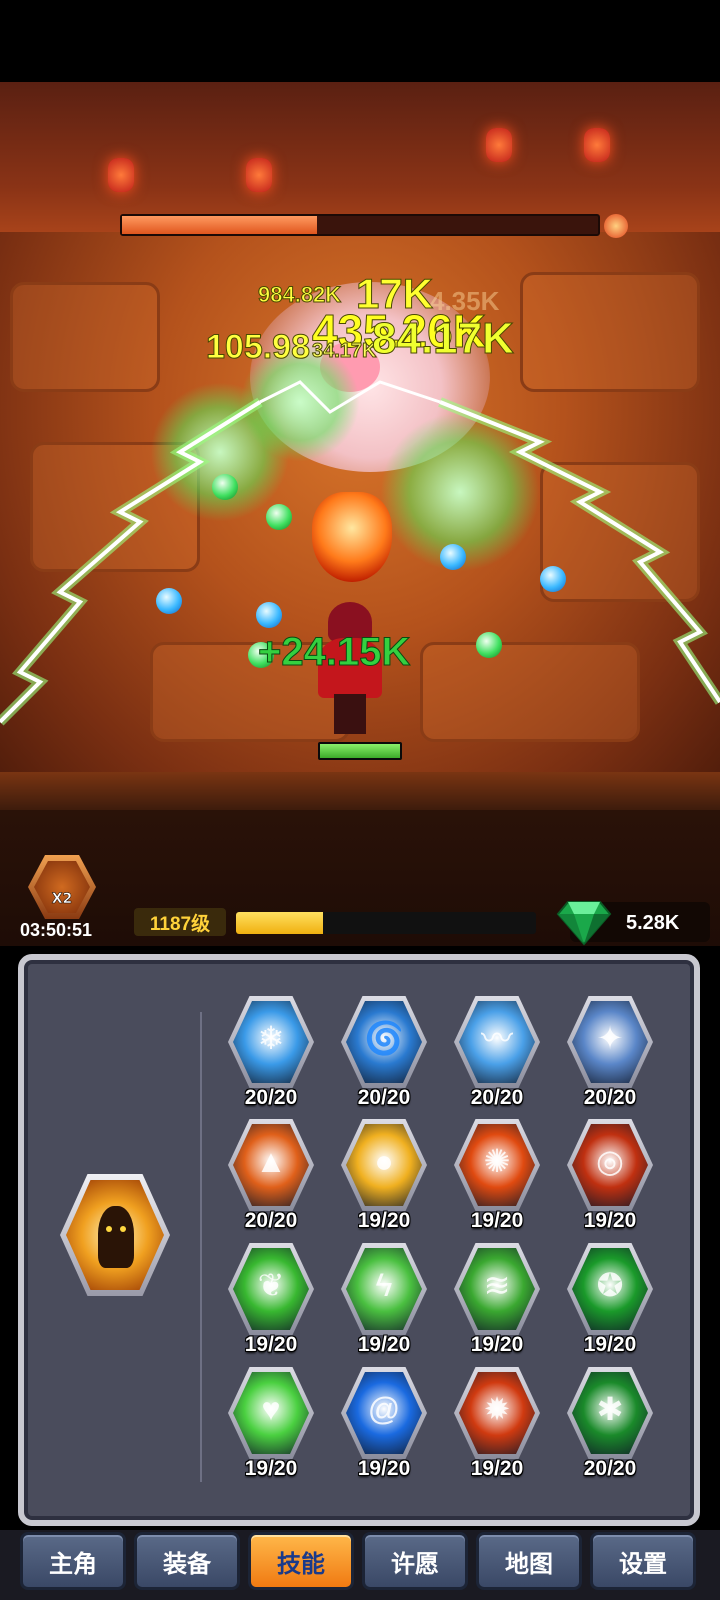 This screenshot has height=1600, width=720. I want to click on heal-number: +24.15K, so click(334, 652).